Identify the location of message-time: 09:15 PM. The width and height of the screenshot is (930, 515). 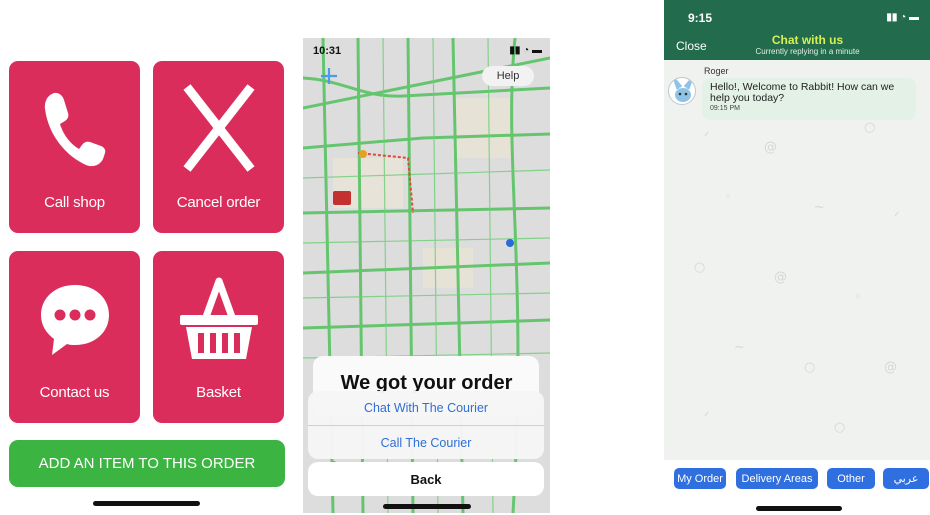
(725, 108).